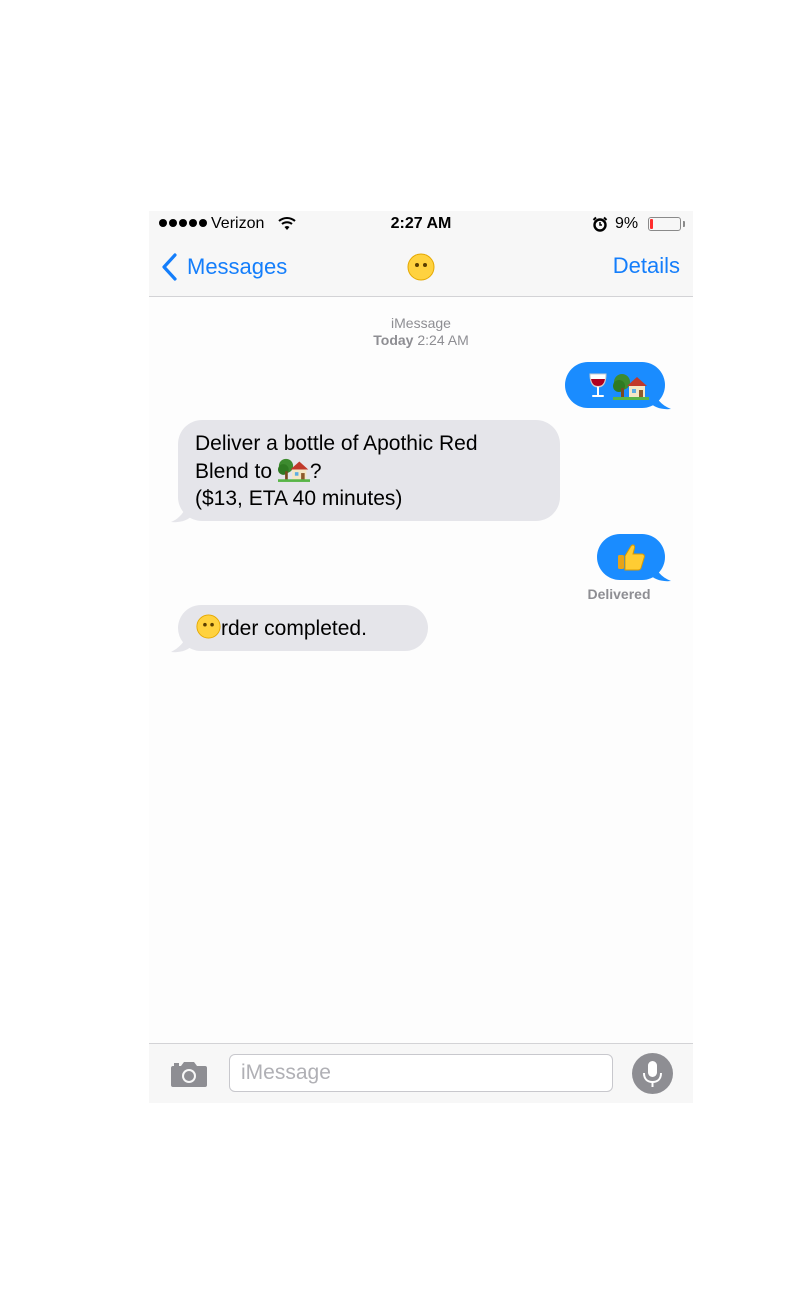  What do you see at coordinates (651, 224) in the screenshot?
I see `battery-level-fill` at bounding box center [651, 224].